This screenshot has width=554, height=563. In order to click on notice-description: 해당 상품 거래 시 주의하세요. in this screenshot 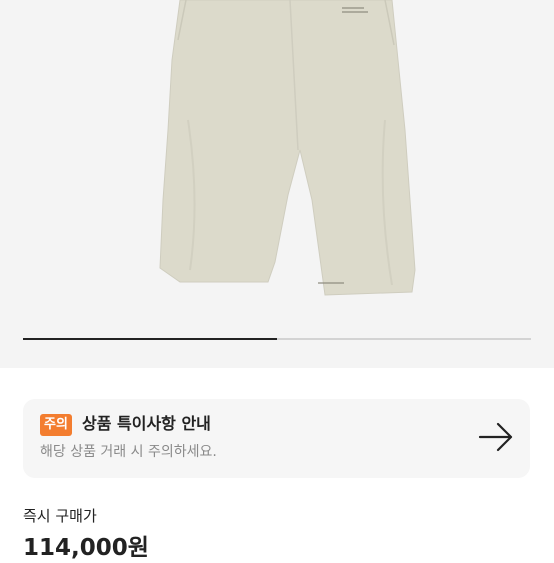, I will do `click(128, 452)`.